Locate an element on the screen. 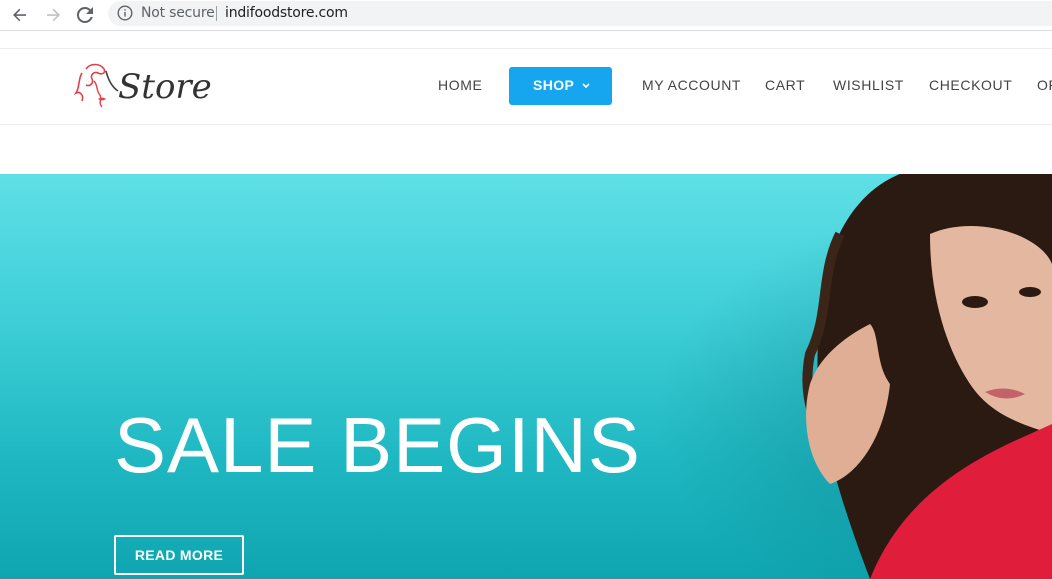 The width and height of the screenshot is (1052, 579). menu-item-wishlist: WISHLIST is located at coordinates (868, 85).